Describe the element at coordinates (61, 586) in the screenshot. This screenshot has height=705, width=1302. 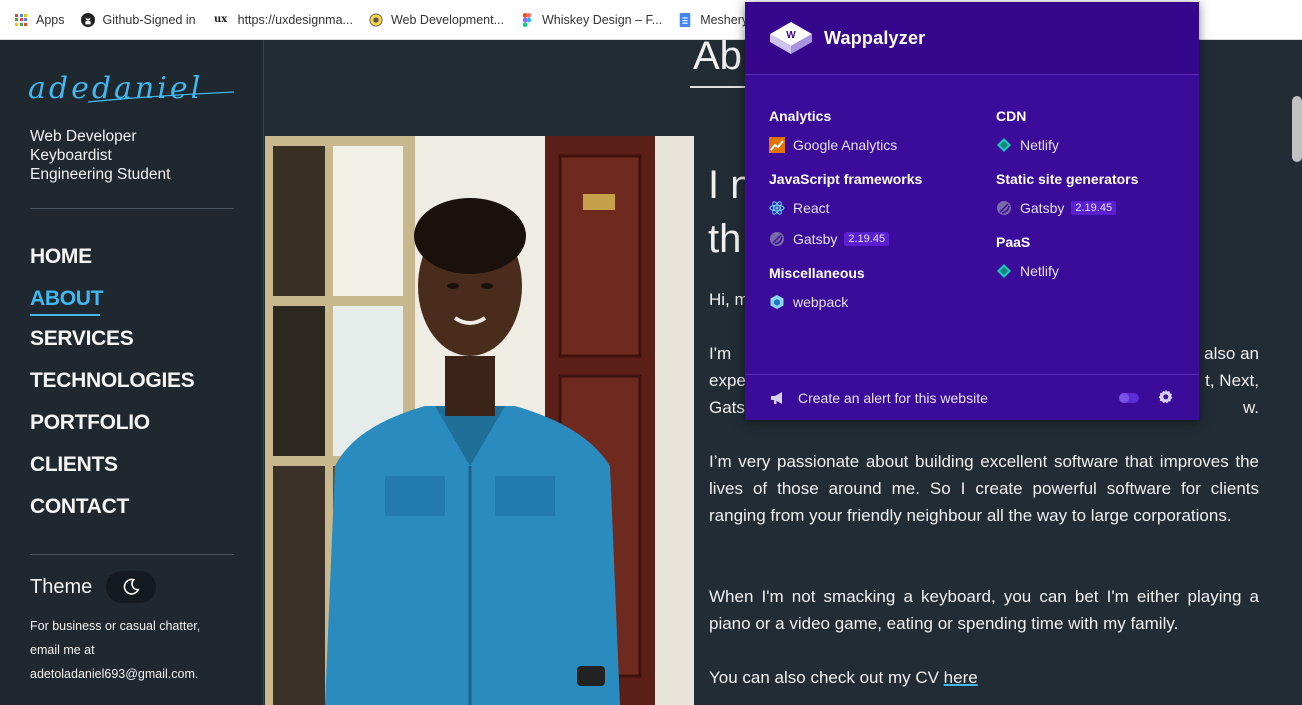
I see `theme-label: Theme` at that location.